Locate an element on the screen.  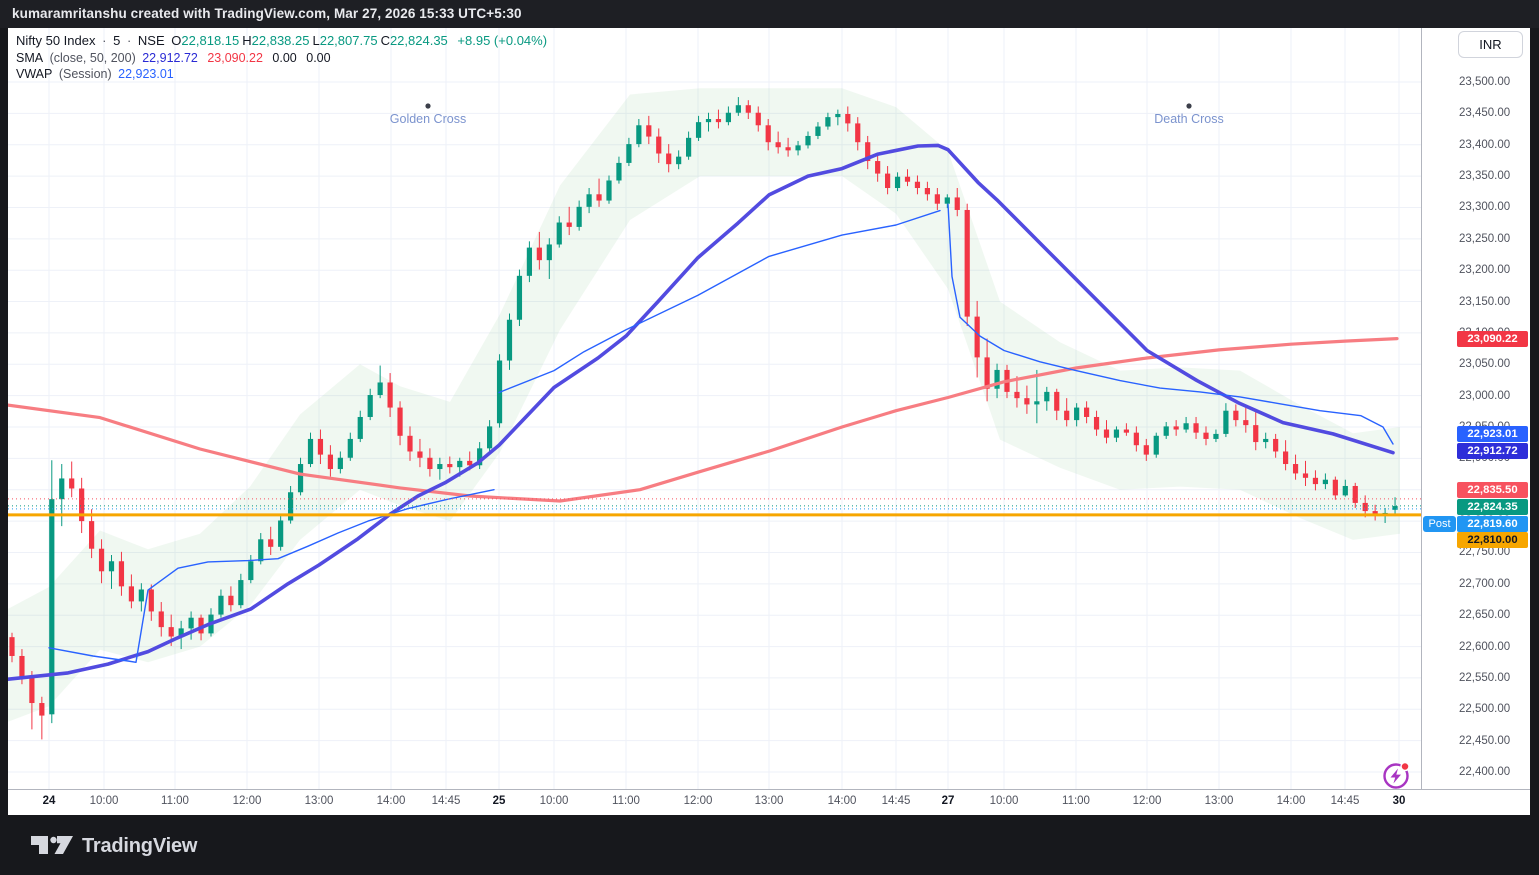
time-tick-label: 14:00 is located at coordinates (1291, 801).